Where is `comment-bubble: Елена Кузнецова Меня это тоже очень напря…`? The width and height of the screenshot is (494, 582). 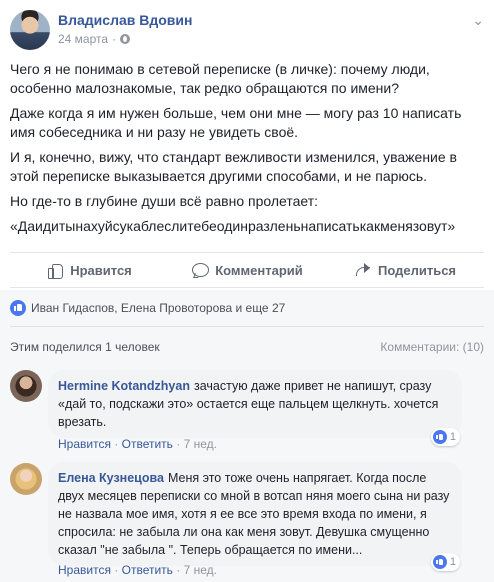
comment-bubble: Елена Кузнецова Меня это тоже очень напря… is located at coordinates (255, 514).